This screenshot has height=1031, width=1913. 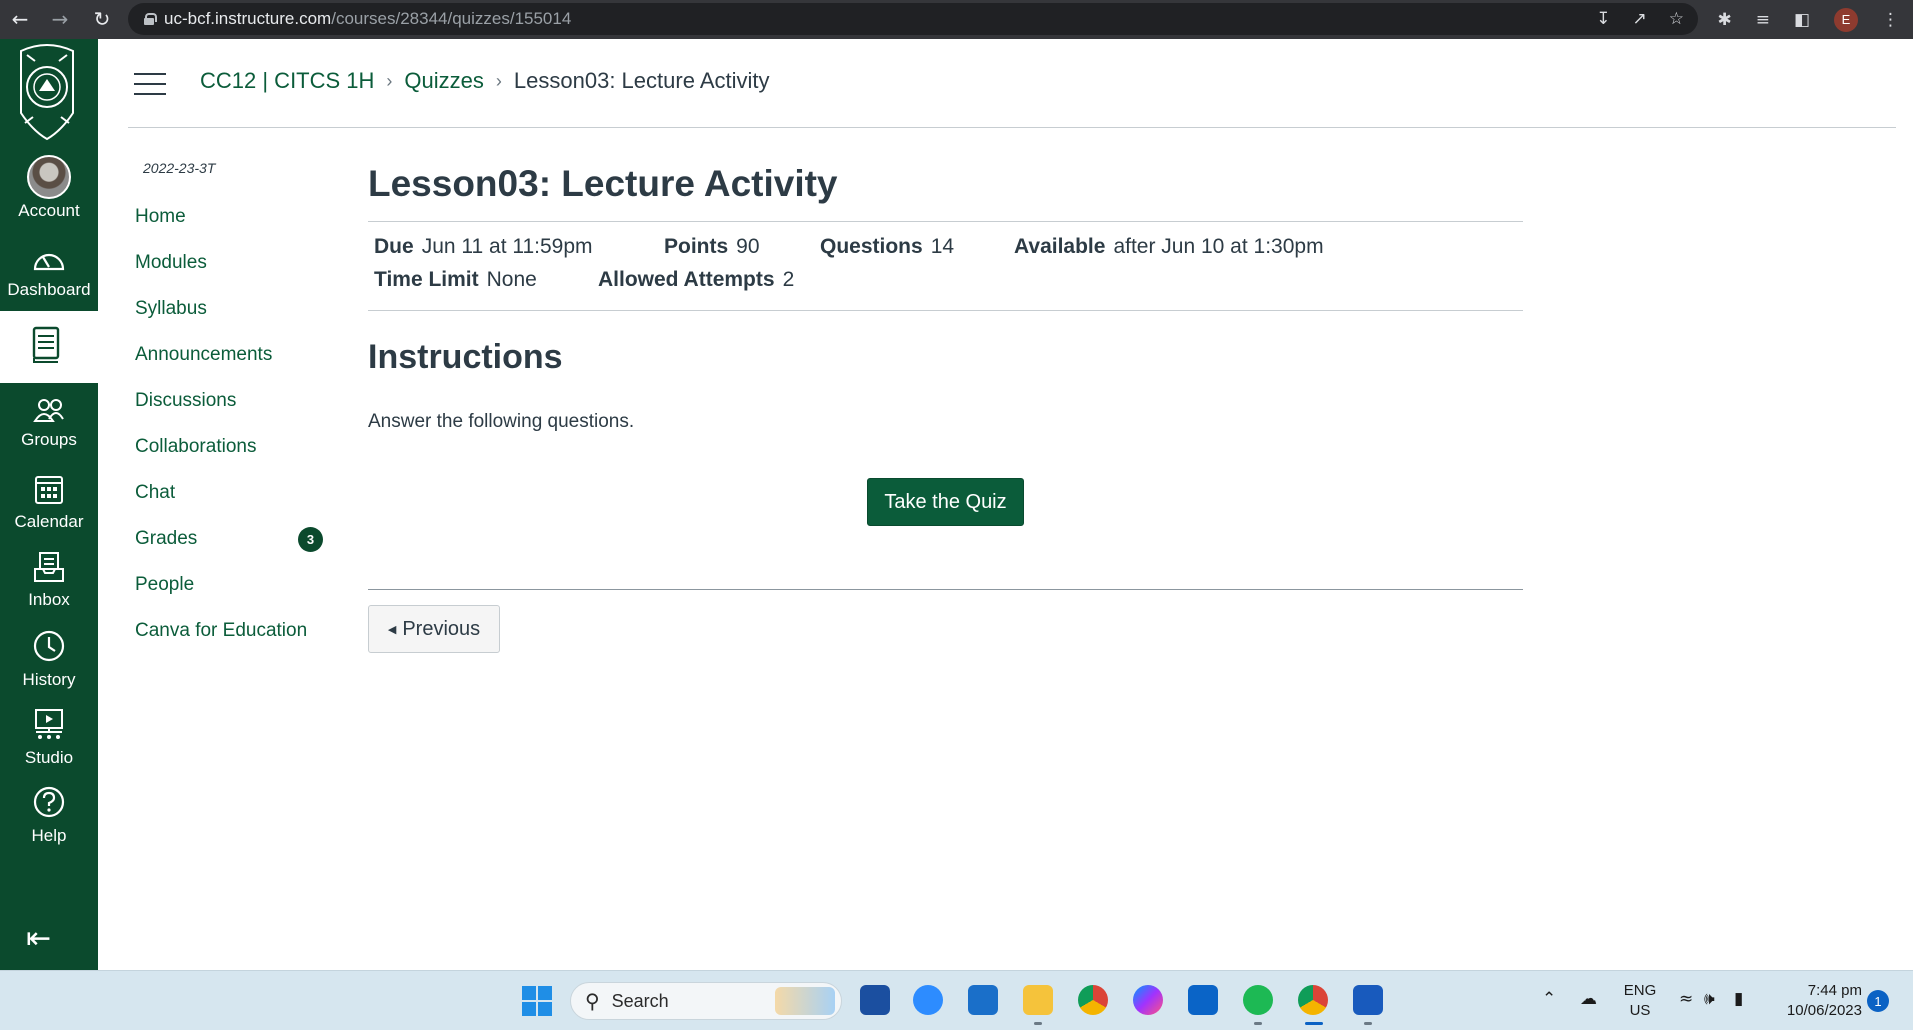 What do you see at coordinates (511, 279) in the screenshot?
I see `detail-value: None` at bounding box center [511, 279].